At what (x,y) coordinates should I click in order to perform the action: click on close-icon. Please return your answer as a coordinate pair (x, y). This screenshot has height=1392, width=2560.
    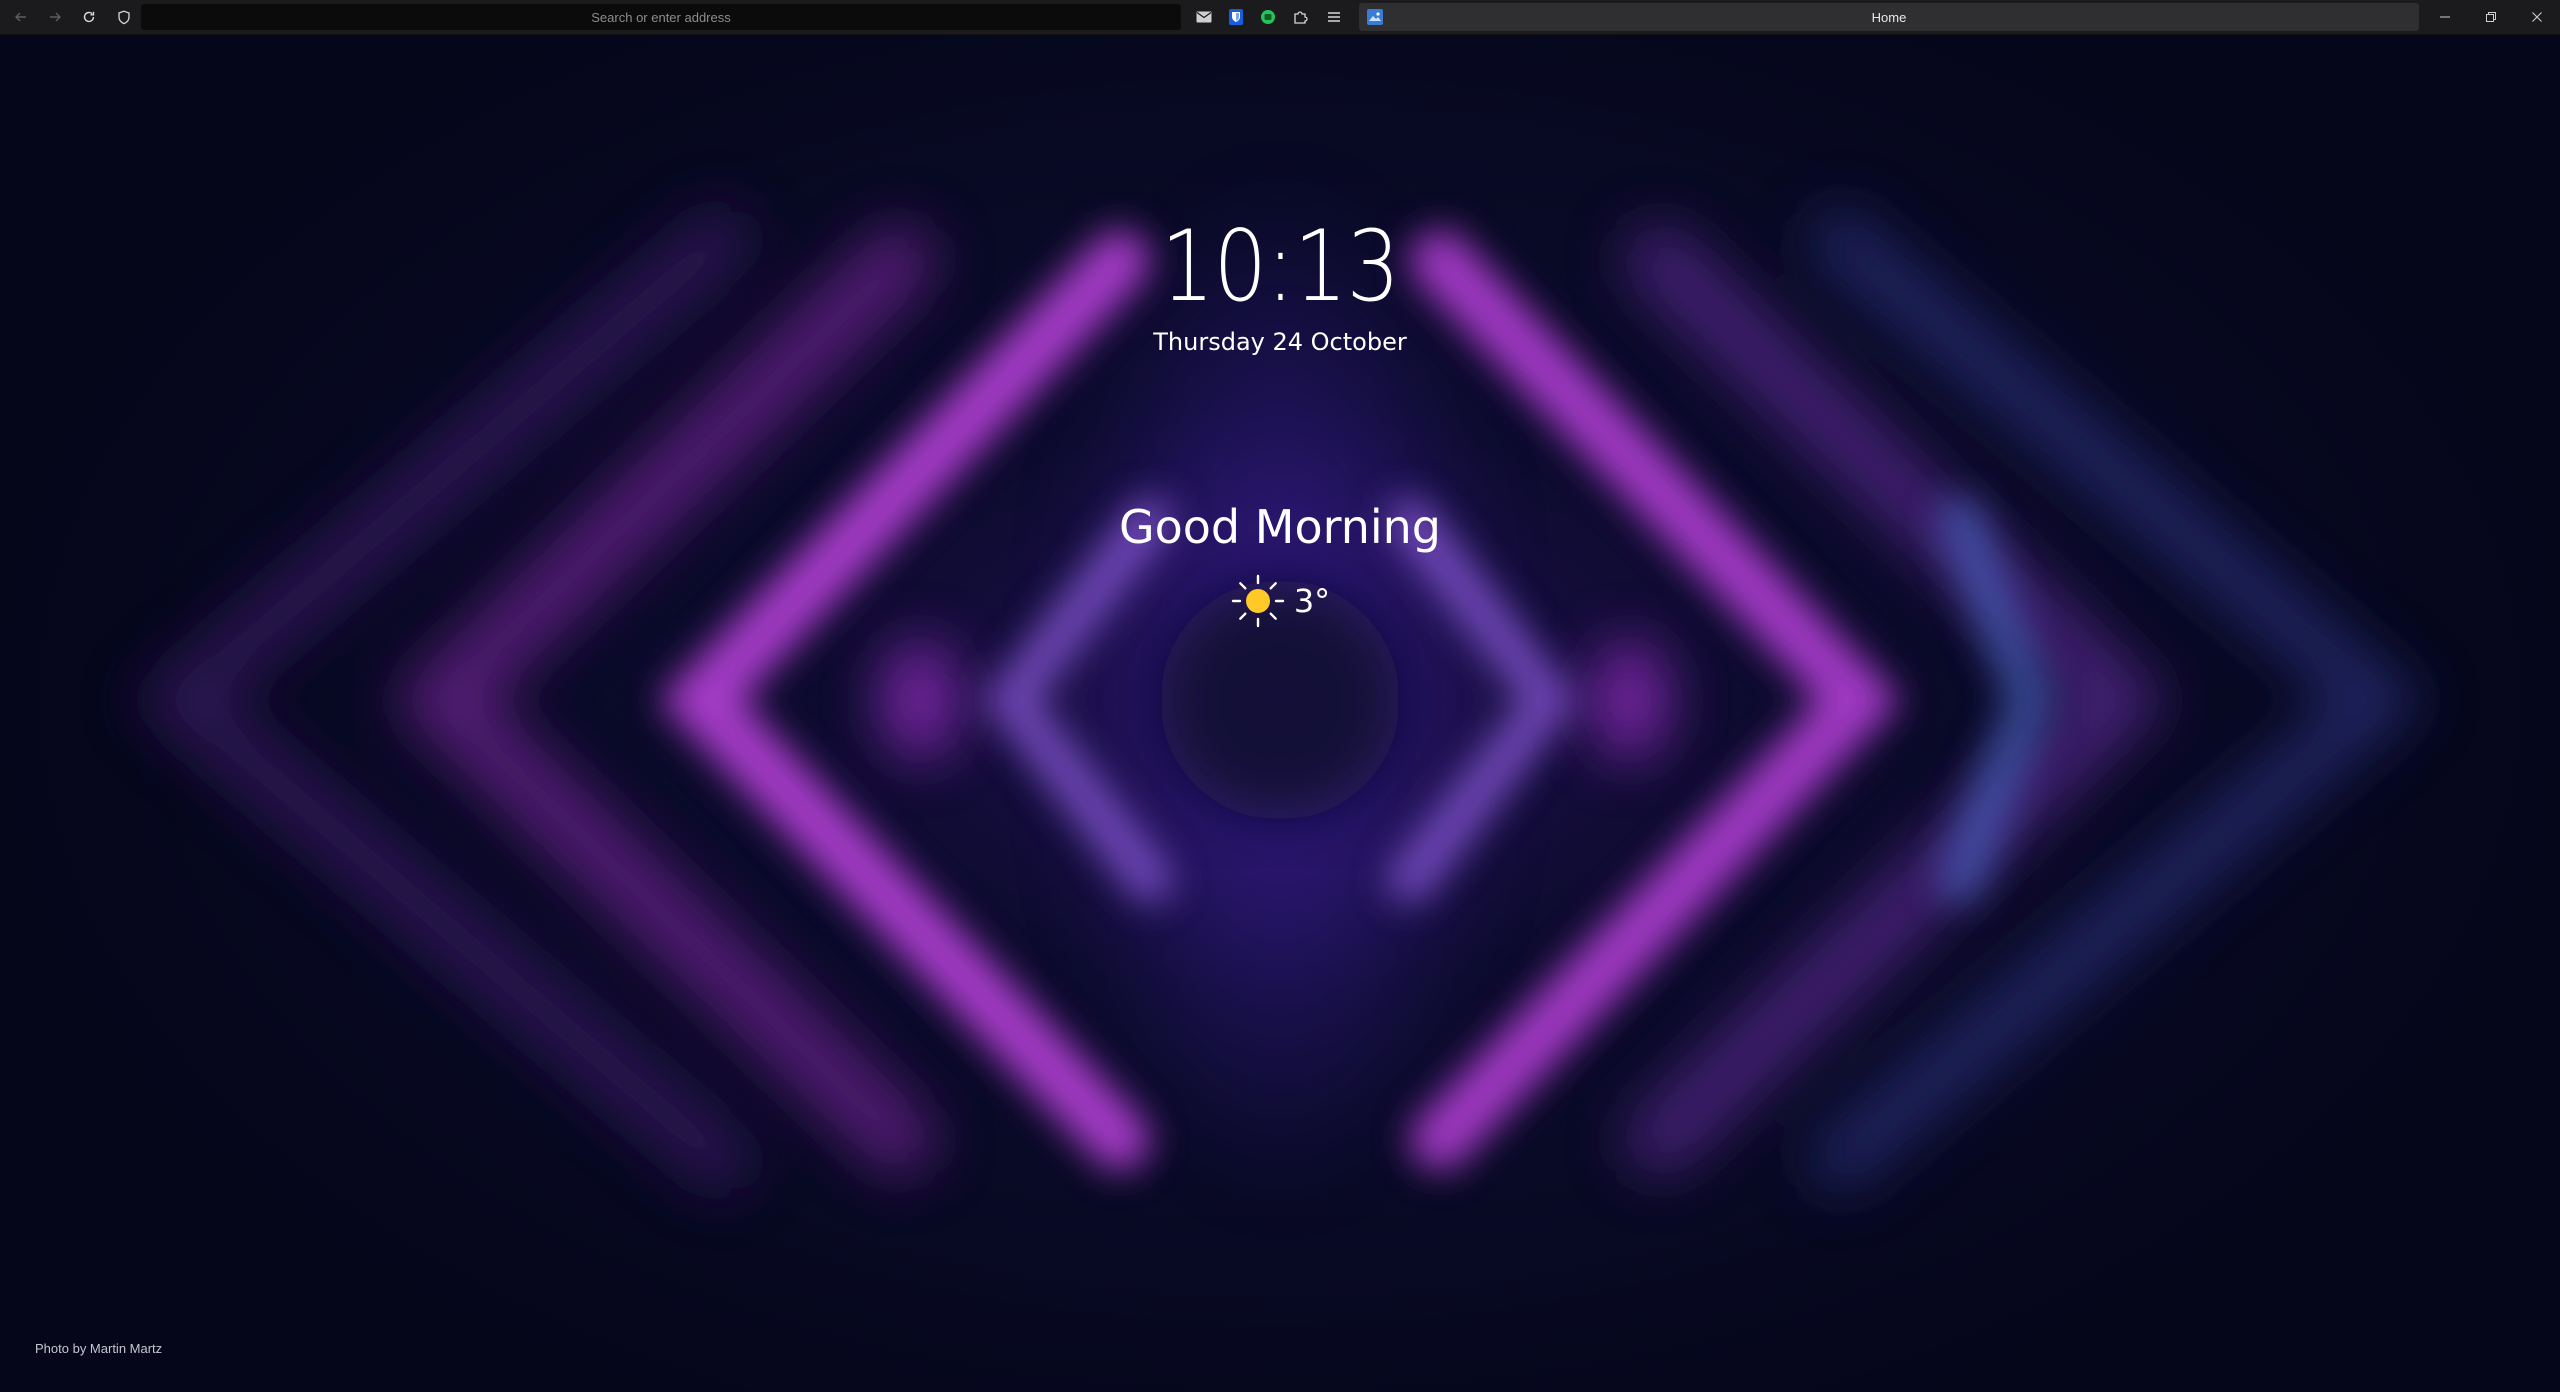
    Looking at the image, I should click on (2537, 17).